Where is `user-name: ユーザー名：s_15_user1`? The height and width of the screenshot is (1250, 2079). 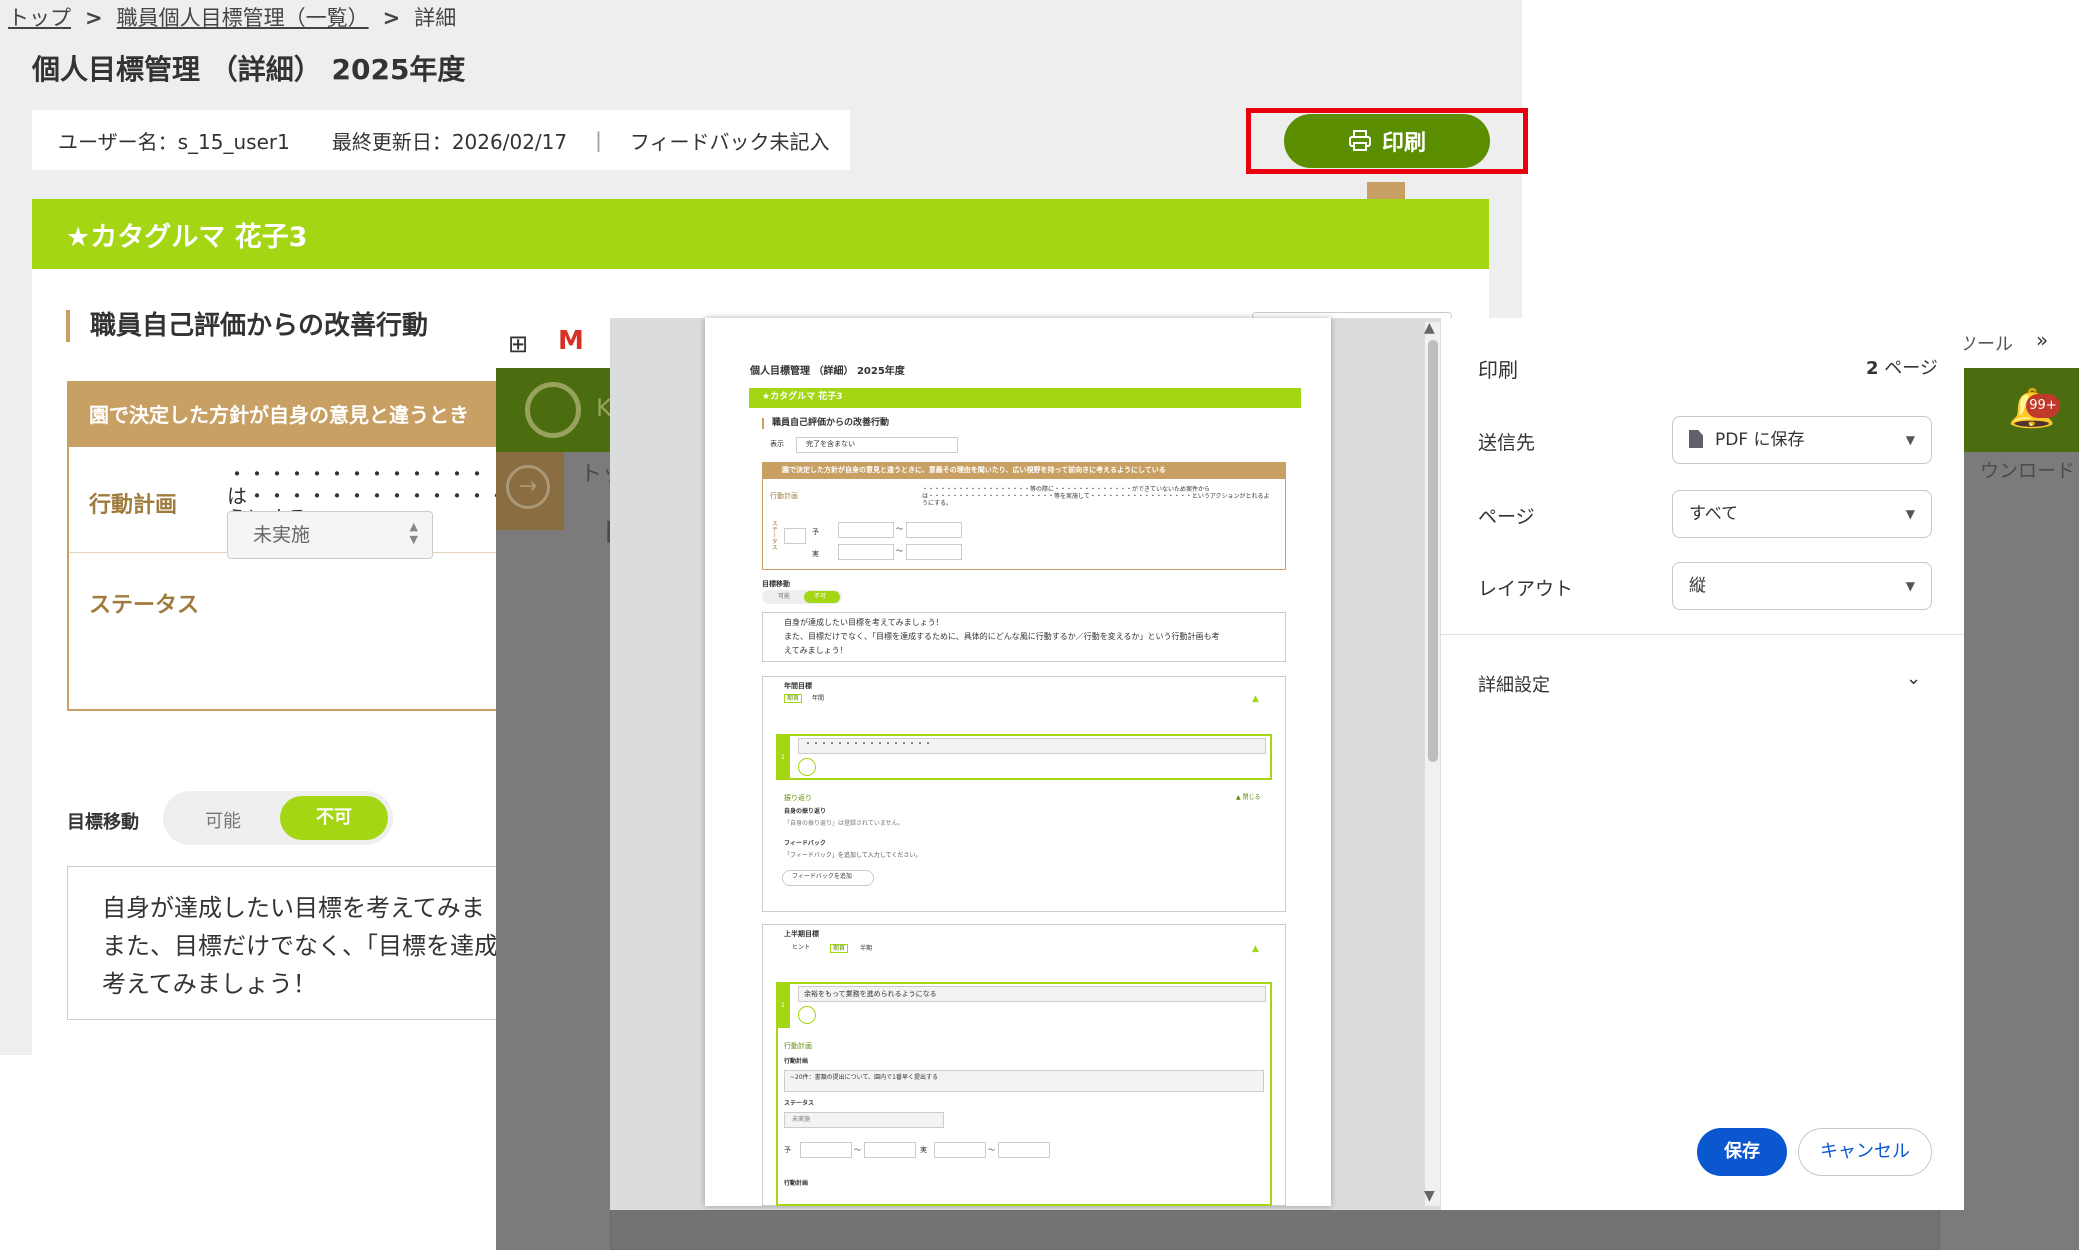
user-name: ユーザー名：s_15_user1 is located at coordinates (174, 141).